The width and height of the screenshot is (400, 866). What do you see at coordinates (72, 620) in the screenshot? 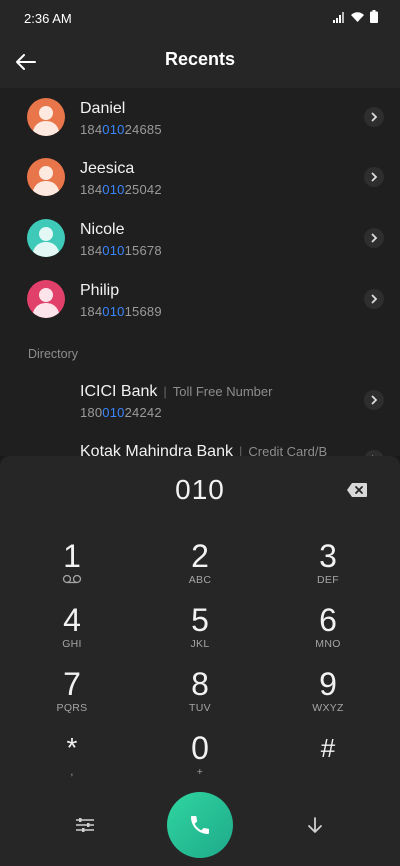
I see `key-digit: 4` at bounding box center [72, 620].